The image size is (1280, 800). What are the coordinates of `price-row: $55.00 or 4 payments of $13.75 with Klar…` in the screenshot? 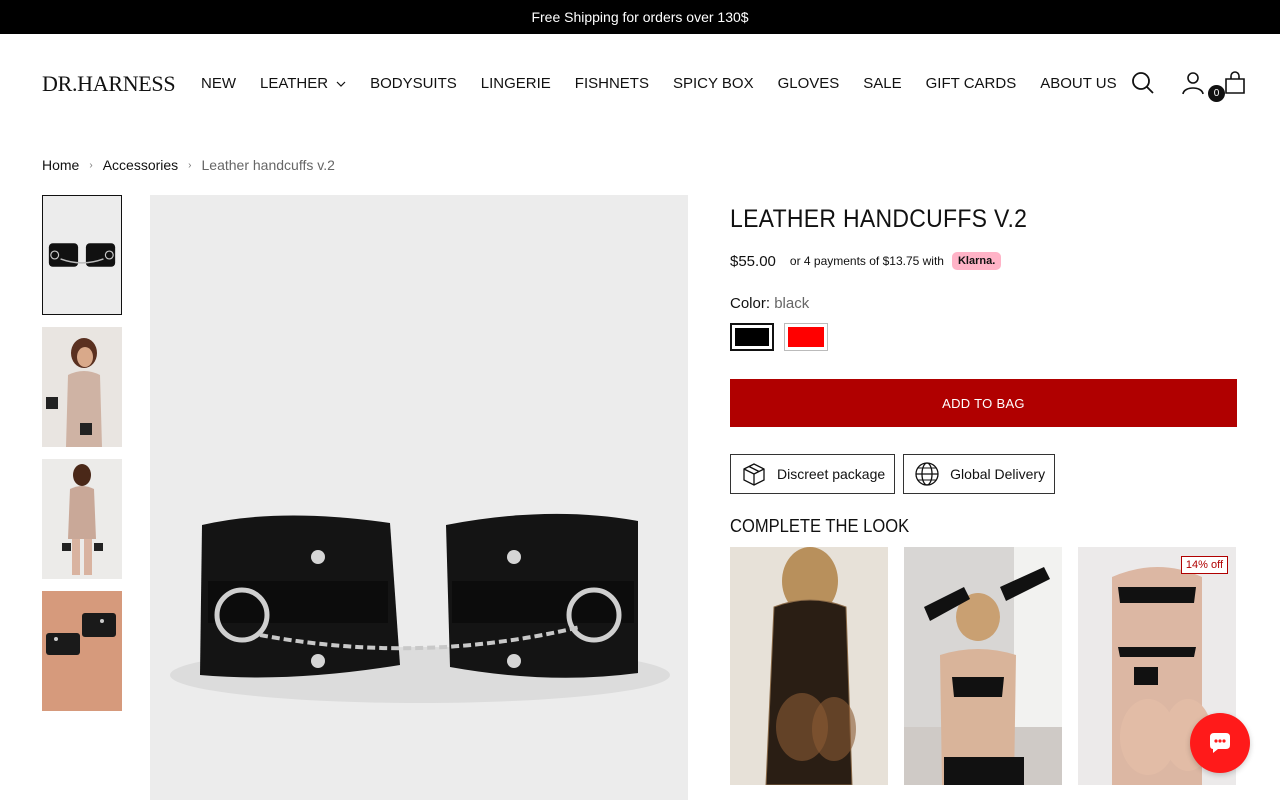 It's located at (983, 261).